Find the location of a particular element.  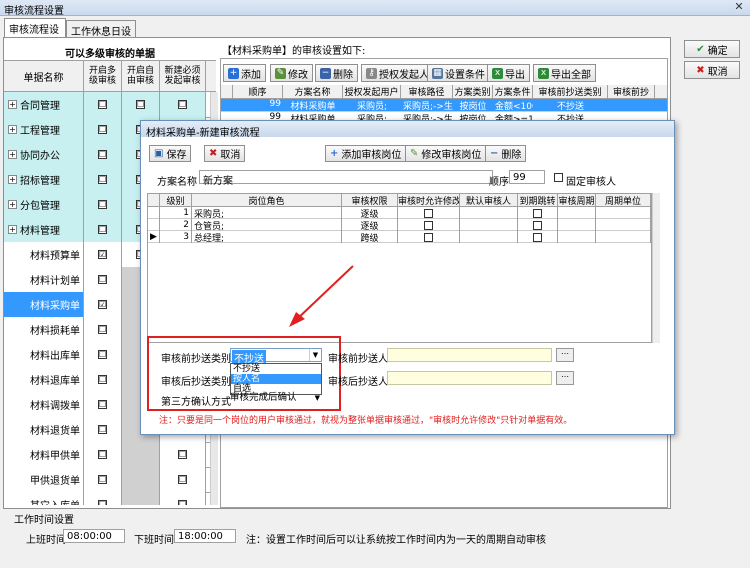

table-cell: 按岗位 is located at coordinates (473, 107).